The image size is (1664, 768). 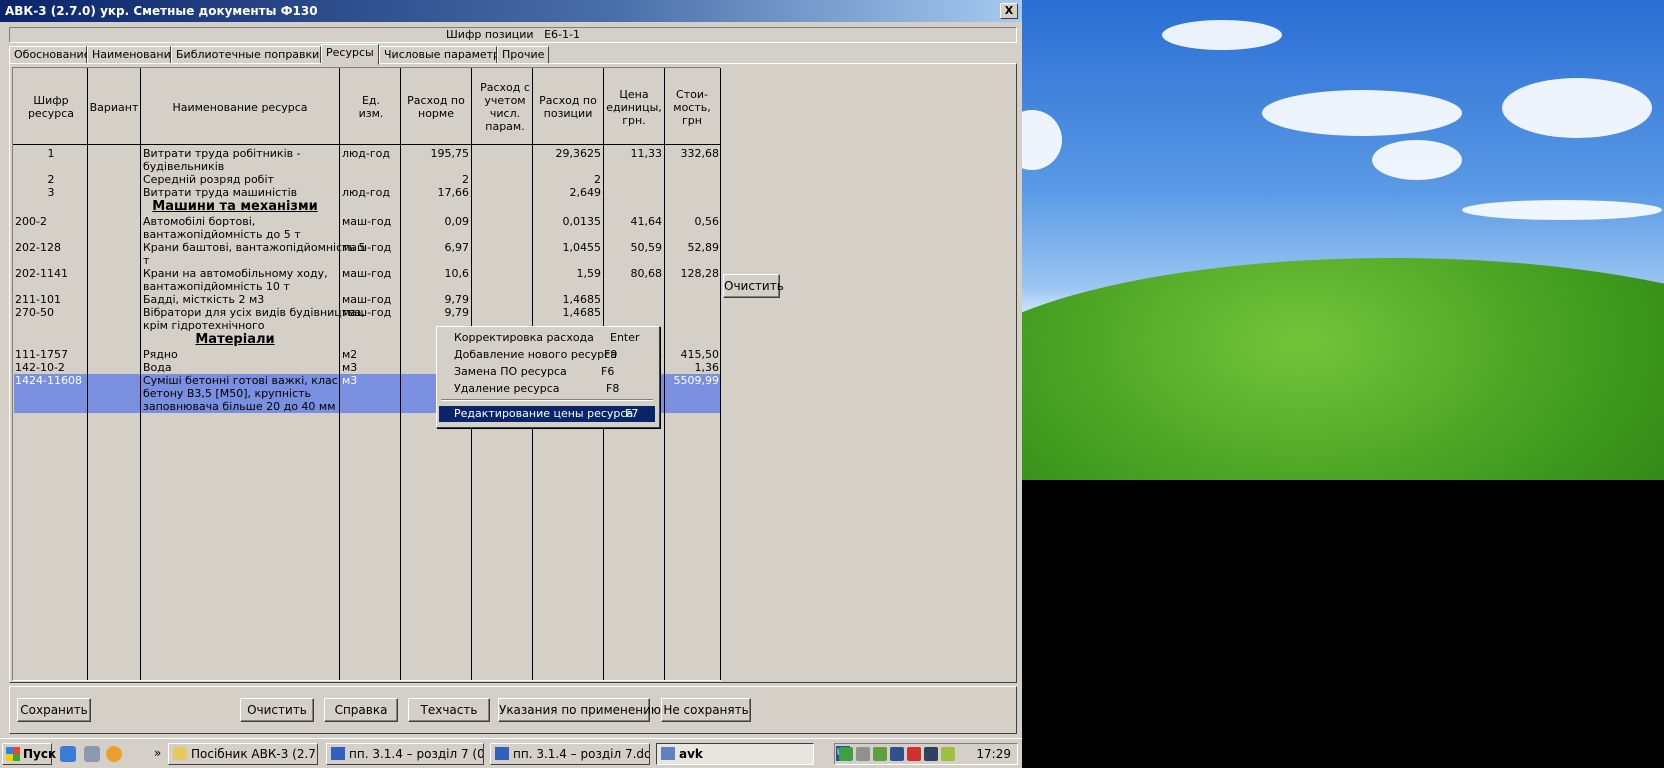 What do you see at coordinates (568, 192) in the screenshot?
I see `row-pos: 2,649` at bounding box center [568, 192].